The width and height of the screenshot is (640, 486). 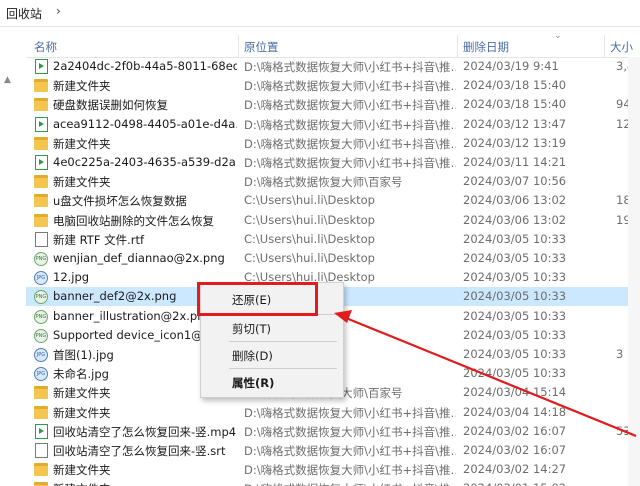 I want to click on column-header-path: 原位置, so click(x=261, y=47).